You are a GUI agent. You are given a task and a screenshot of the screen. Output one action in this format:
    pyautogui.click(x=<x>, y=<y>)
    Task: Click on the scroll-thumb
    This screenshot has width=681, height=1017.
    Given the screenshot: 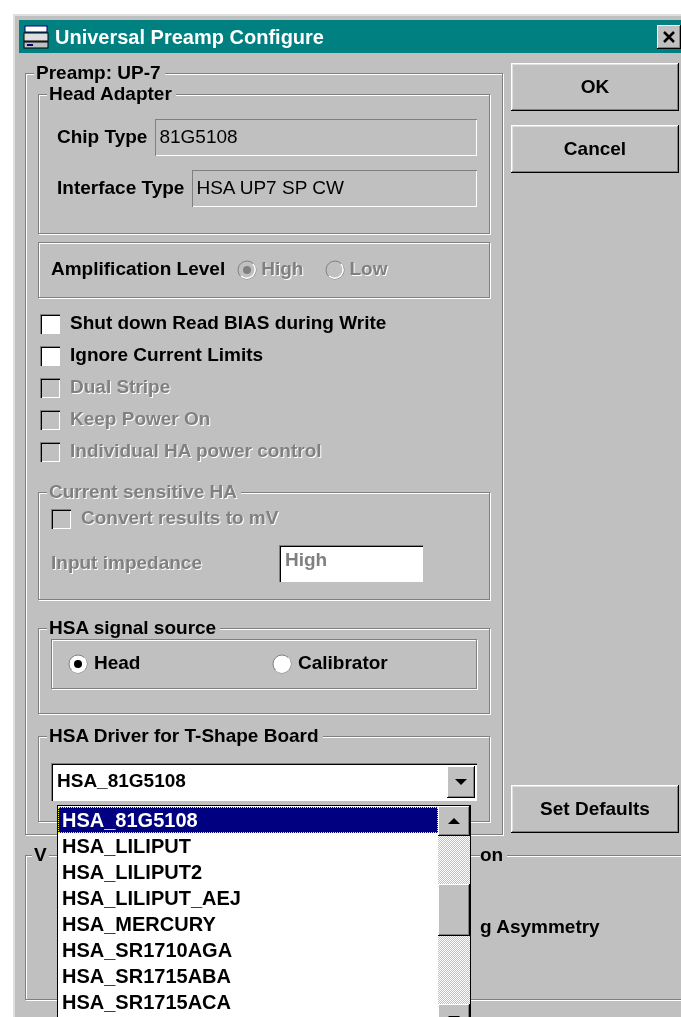 What is the action you would take?
    pyautogui.click(x=454, y=910)
    